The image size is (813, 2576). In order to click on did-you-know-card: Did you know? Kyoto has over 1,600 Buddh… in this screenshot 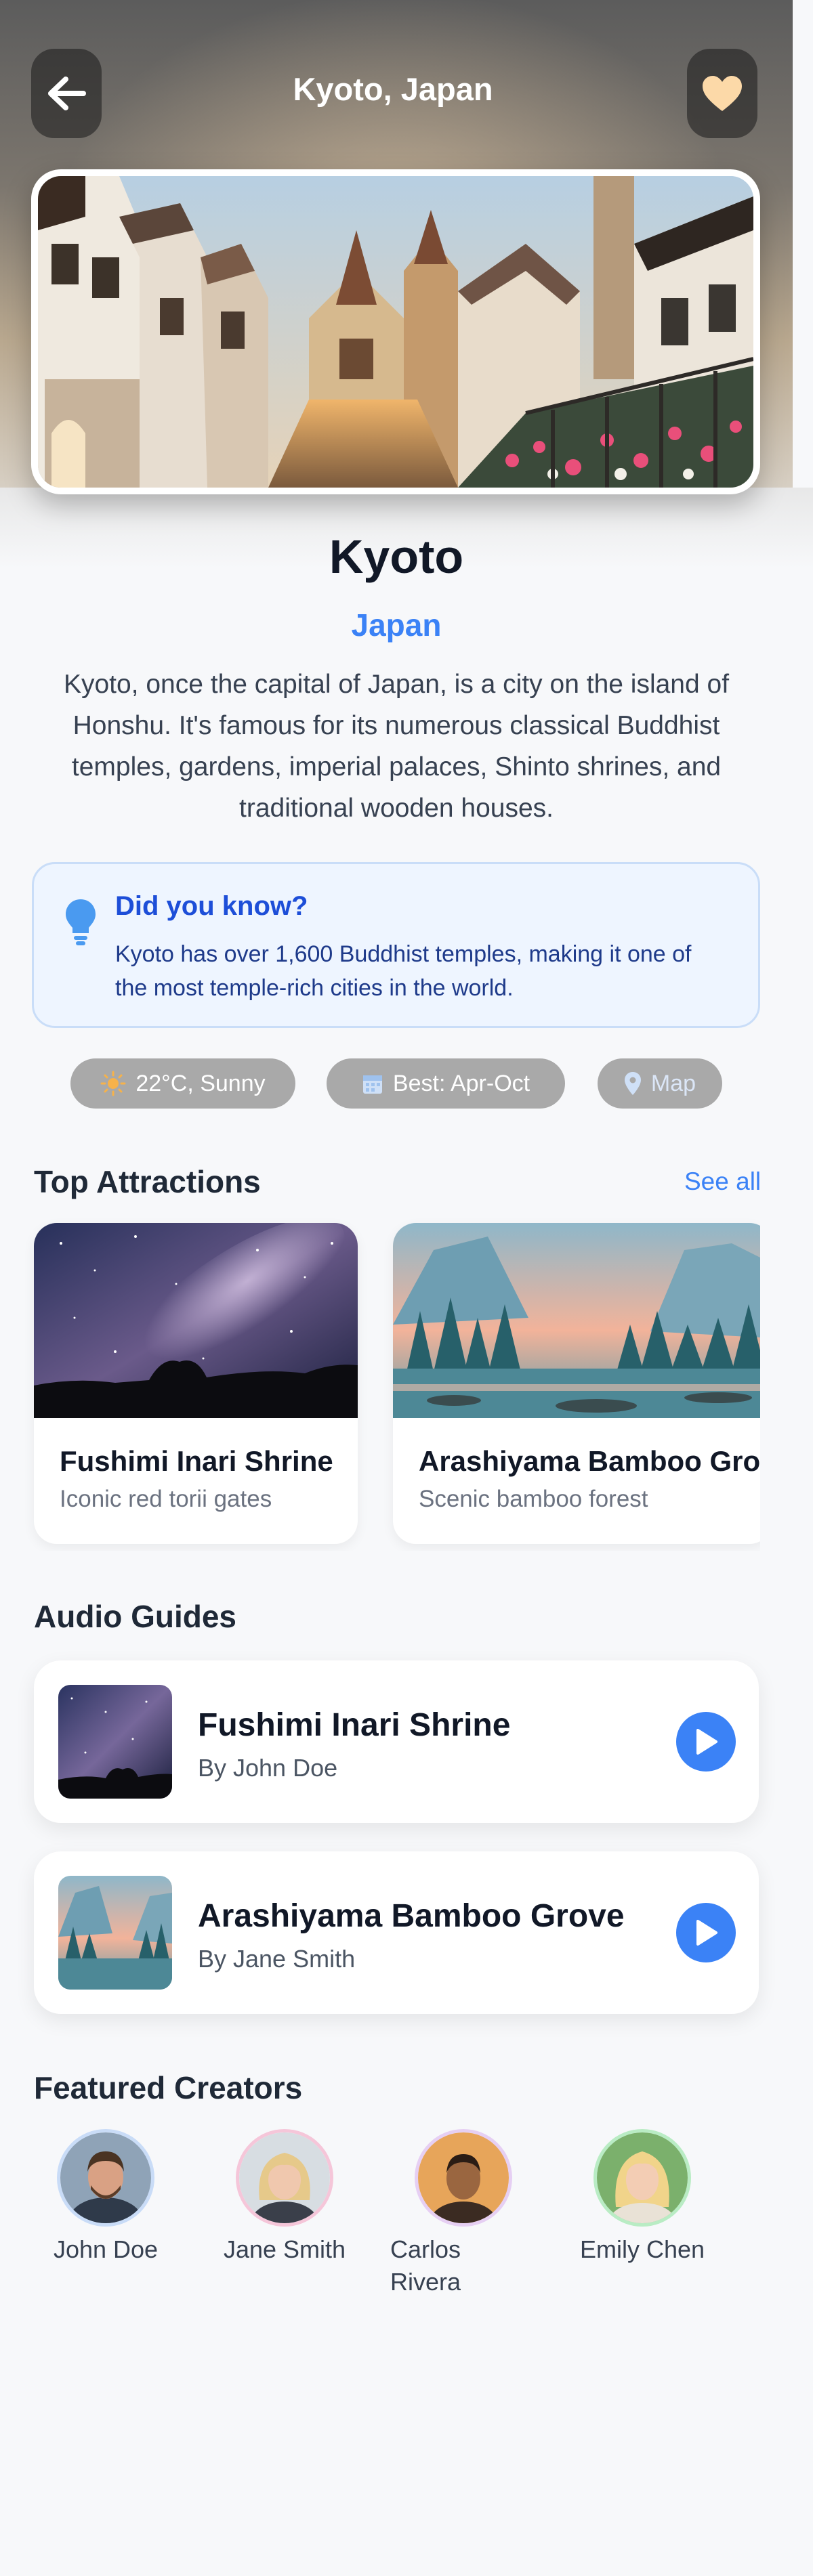, I will do `click(396, 945)`.